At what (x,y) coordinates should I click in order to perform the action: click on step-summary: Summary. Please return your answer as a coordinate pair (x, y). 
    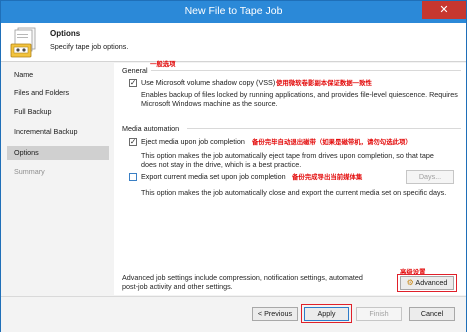
    Looking at the image, I should click on (29, 171).